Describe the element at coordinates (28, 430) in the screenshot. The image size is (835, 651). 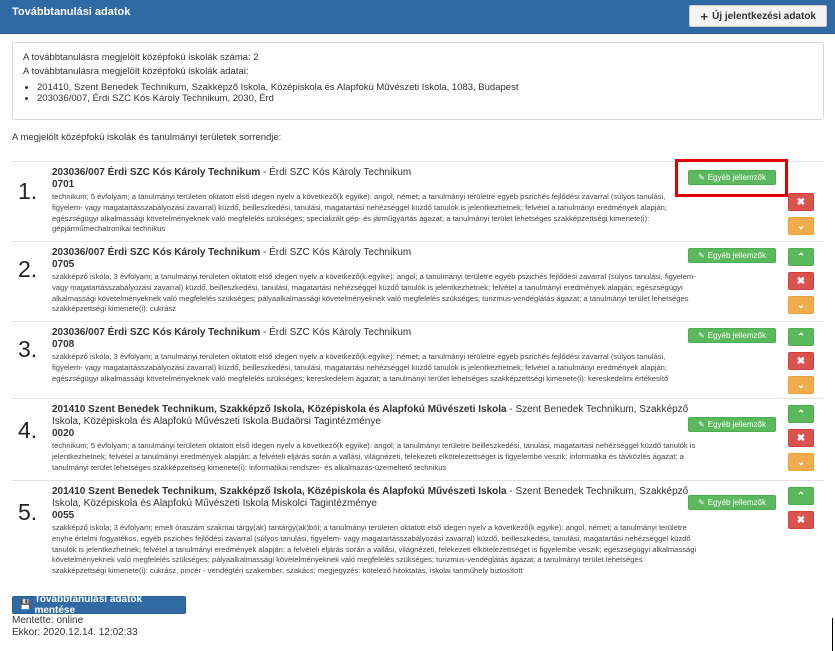
I see `row-number: 4.` at that location.